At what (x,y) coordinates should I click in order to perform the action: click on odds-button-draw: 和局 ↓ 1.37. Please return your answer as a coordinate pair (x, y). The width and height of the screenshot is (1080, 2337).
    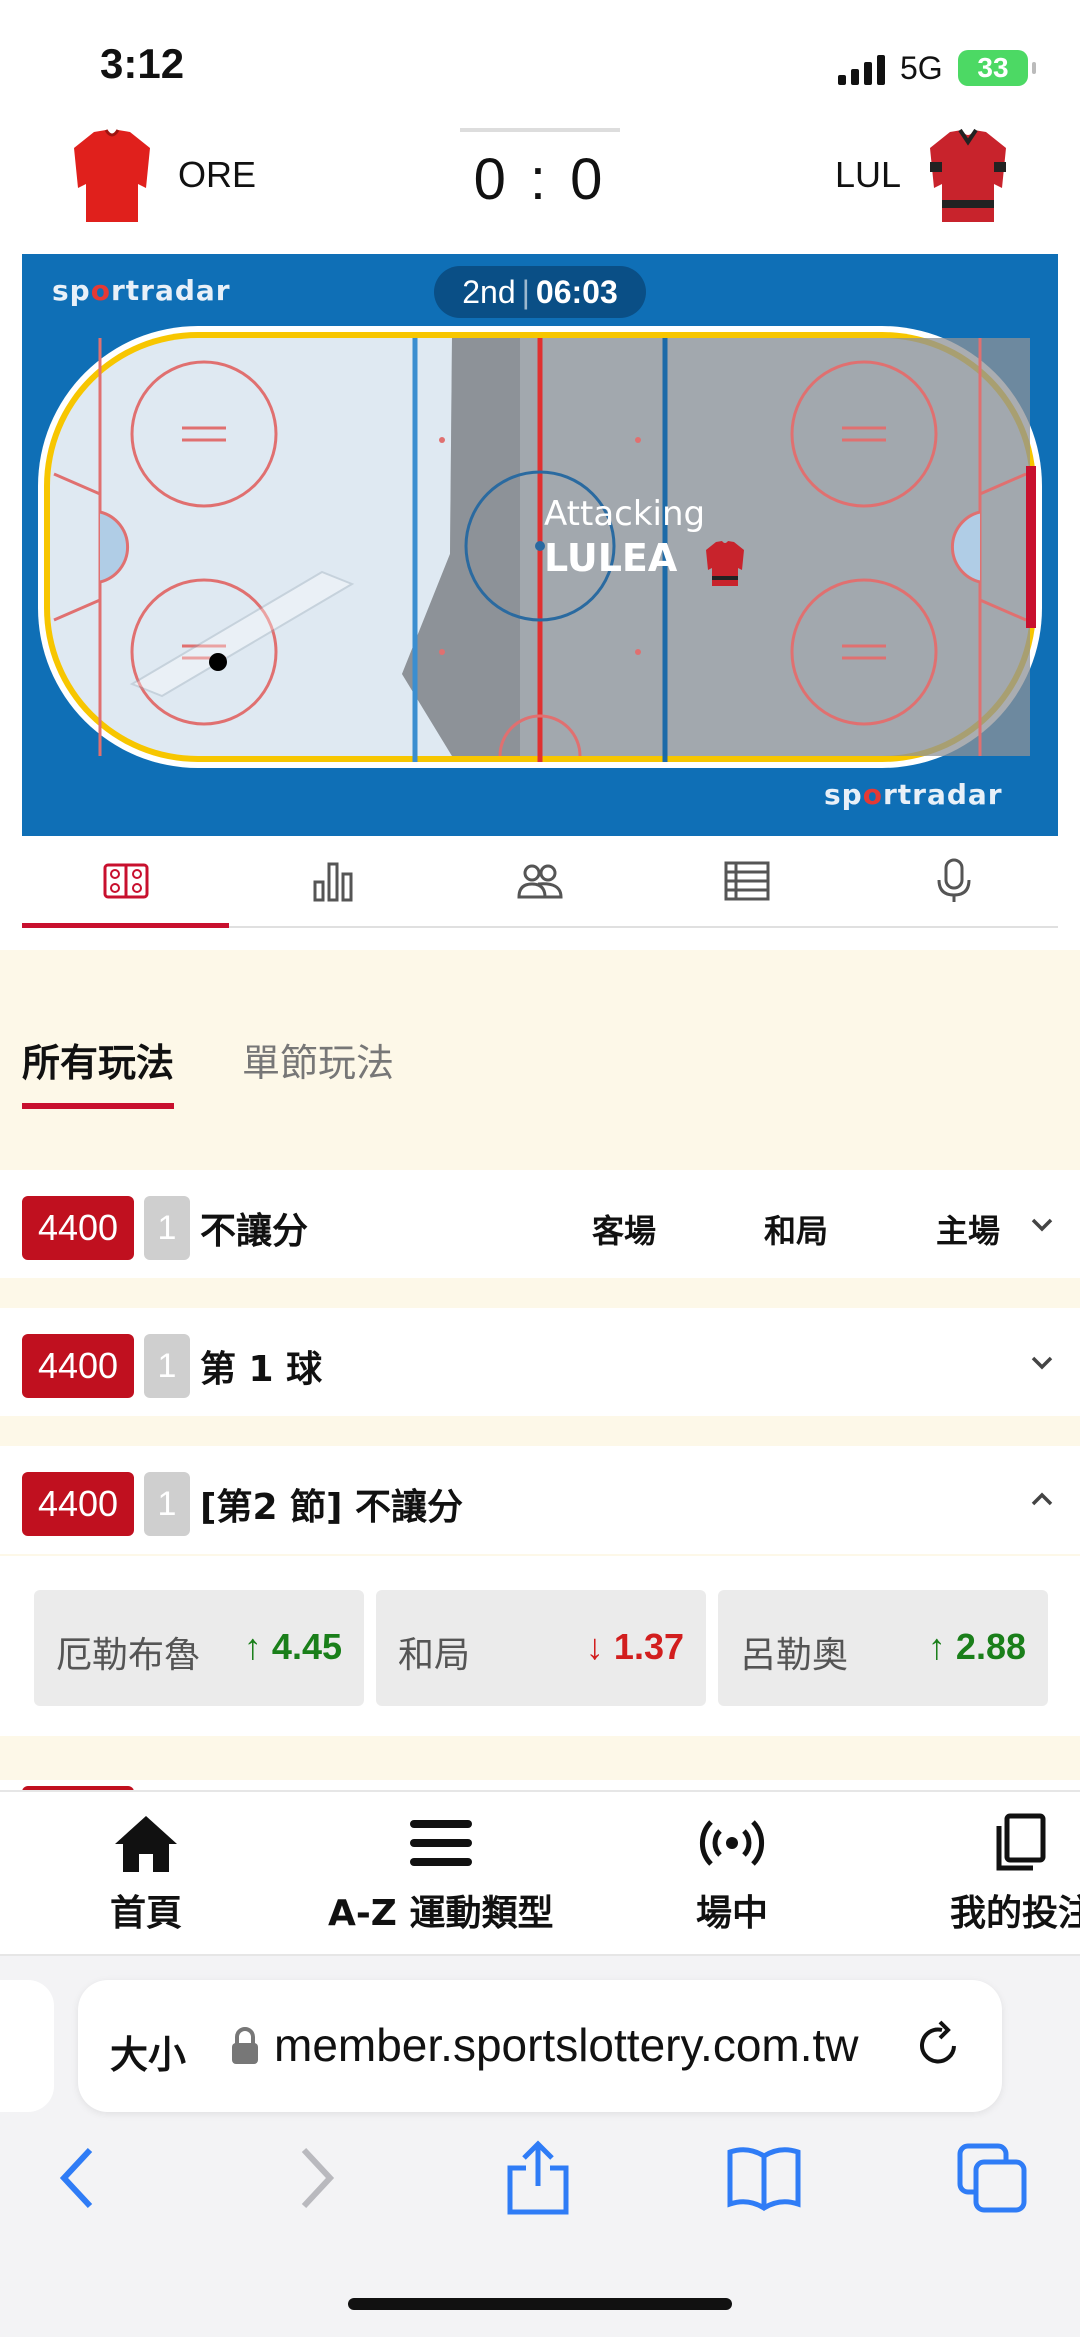
    Looking at the image, I should click on (541, 1648).